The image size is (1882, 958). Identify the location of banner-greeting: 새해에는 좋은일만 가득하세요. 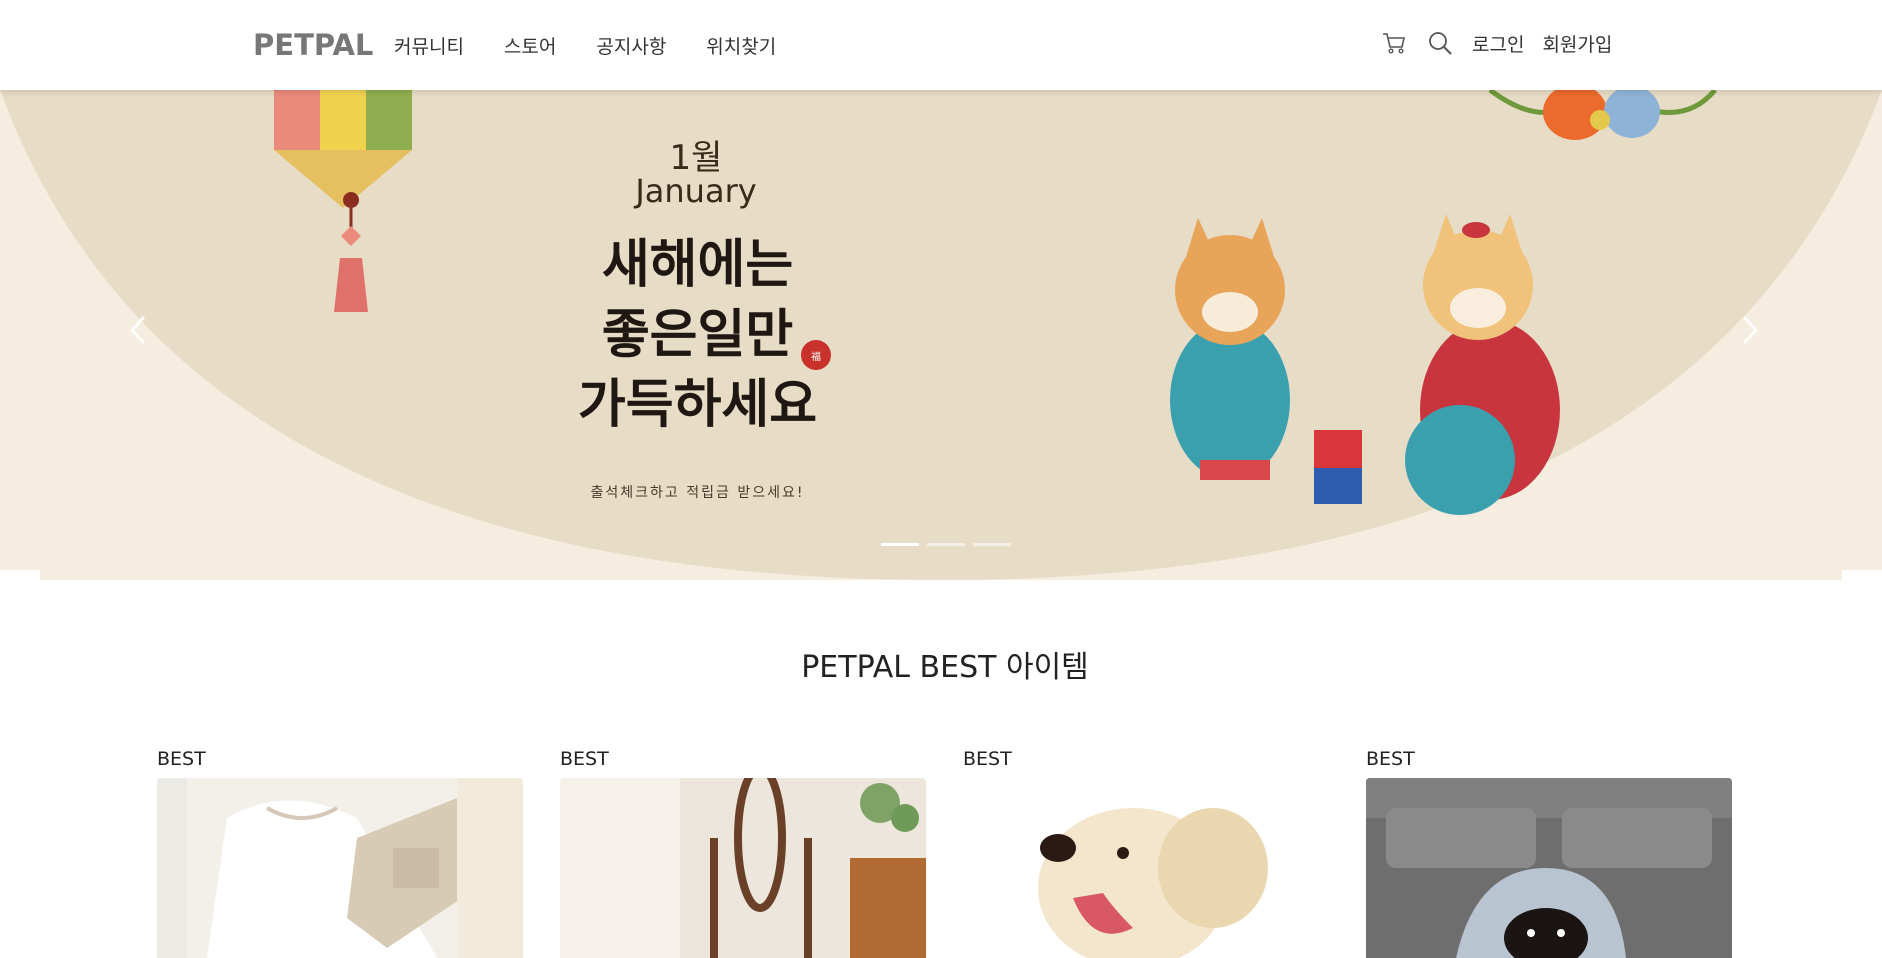
(697, 335).